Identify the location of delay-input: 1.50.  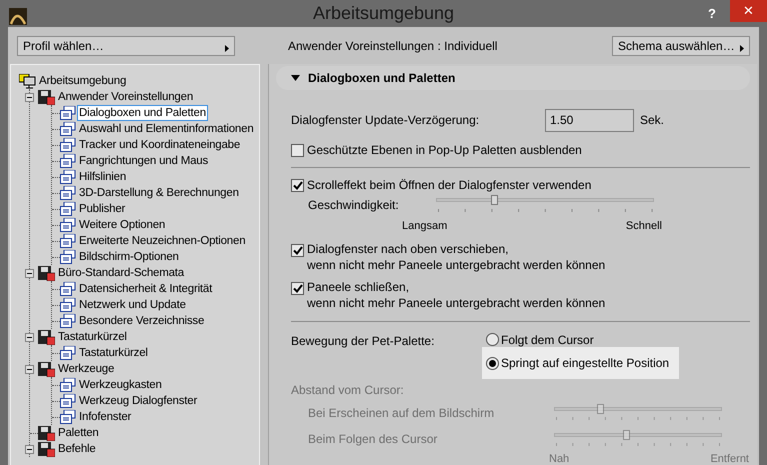
(589, 120).